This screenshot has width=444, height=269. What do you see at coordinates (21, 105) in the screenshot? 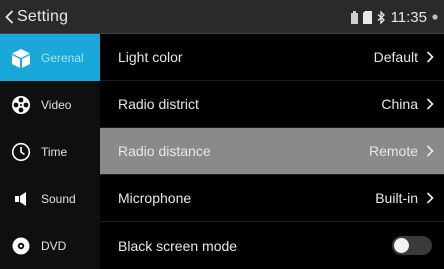
I see `video-reel-icon` at bounding box center [21, 105].